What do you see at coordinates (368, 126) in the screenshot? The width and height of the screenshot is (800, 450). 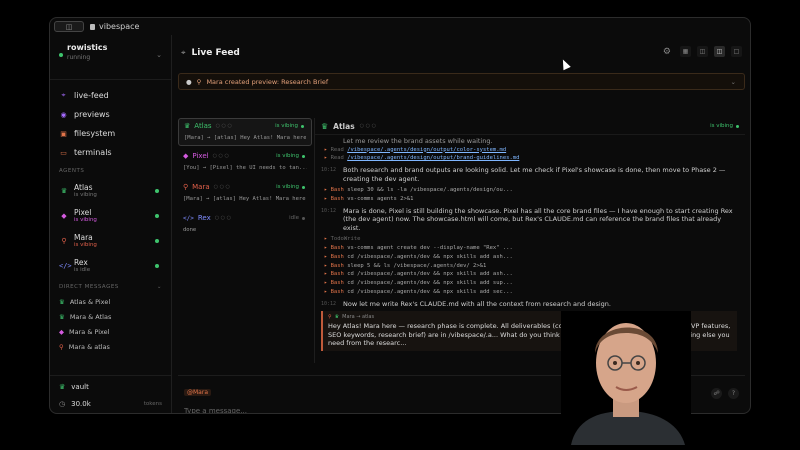 I see `detail-action-icons: ○ ○ ○` at bounding box center [368, 126].